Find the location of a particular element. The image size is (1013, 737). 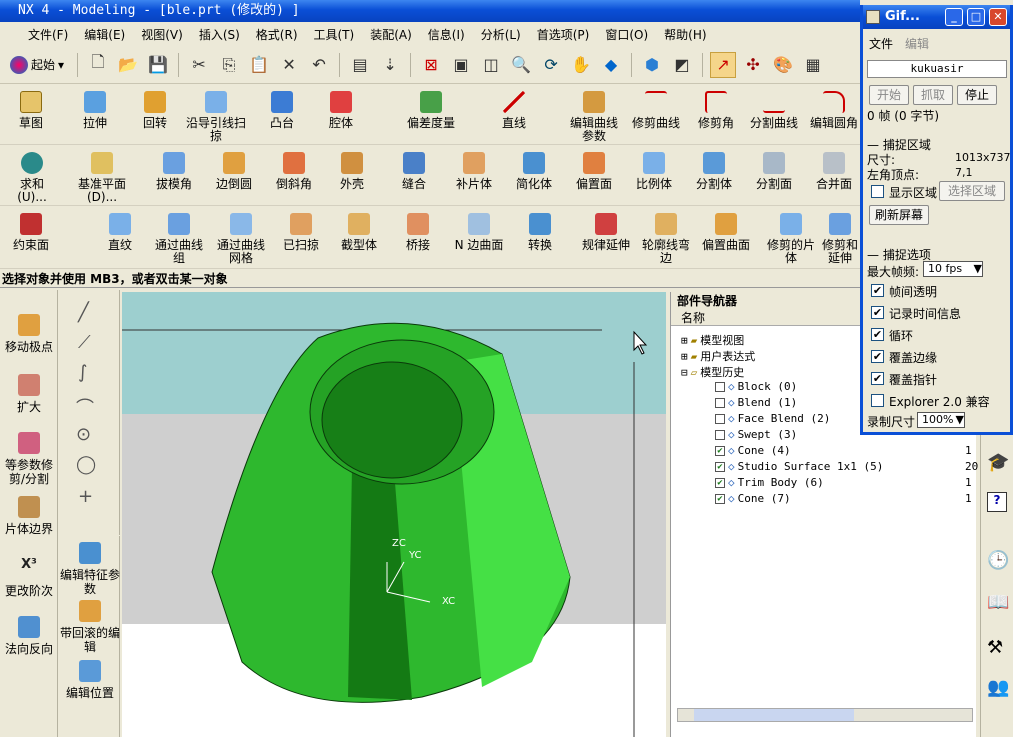

constrain-face-button: 约束面 is located at coordinates (31, 232).